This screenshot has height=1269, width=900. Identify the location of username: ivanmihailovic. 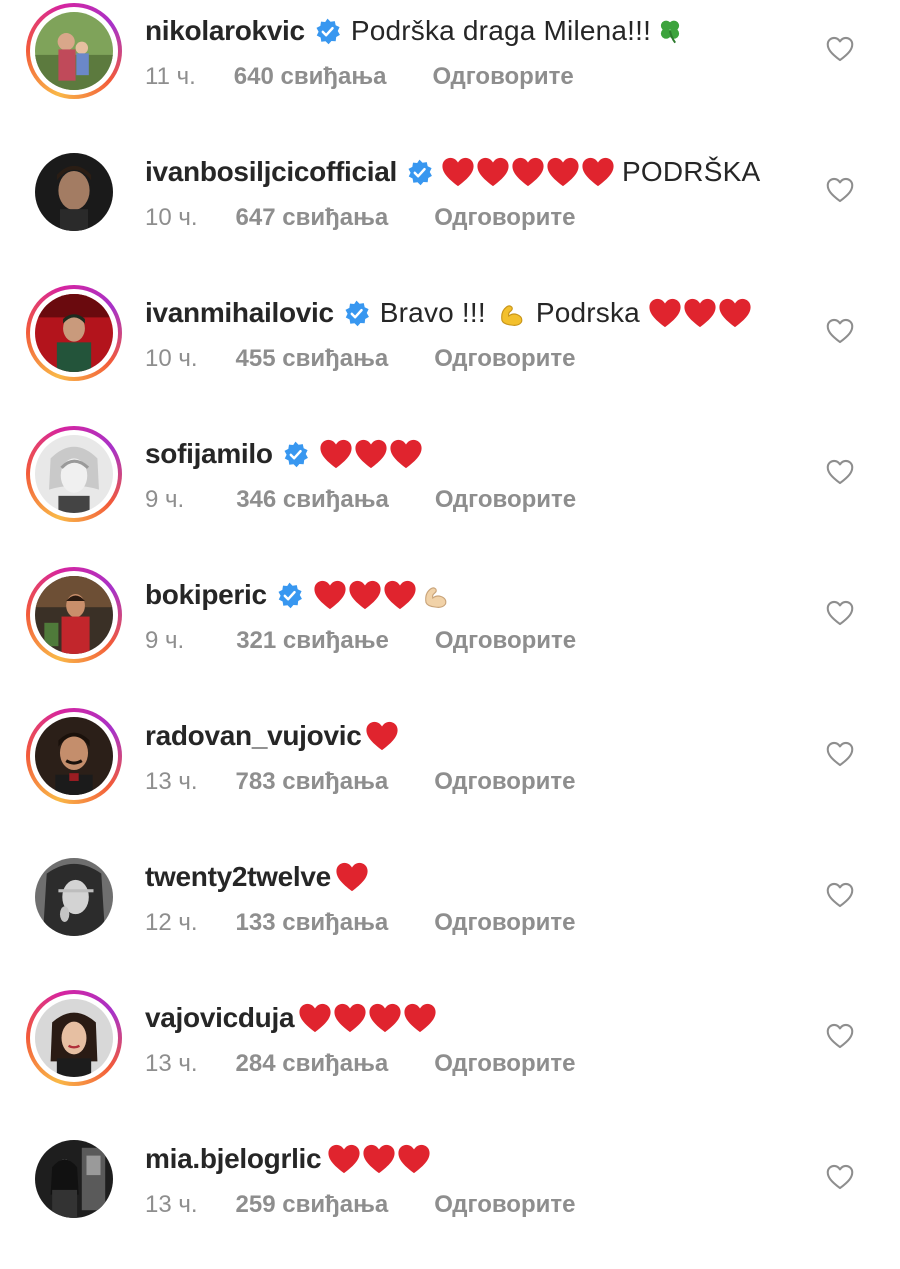
(239, 313).